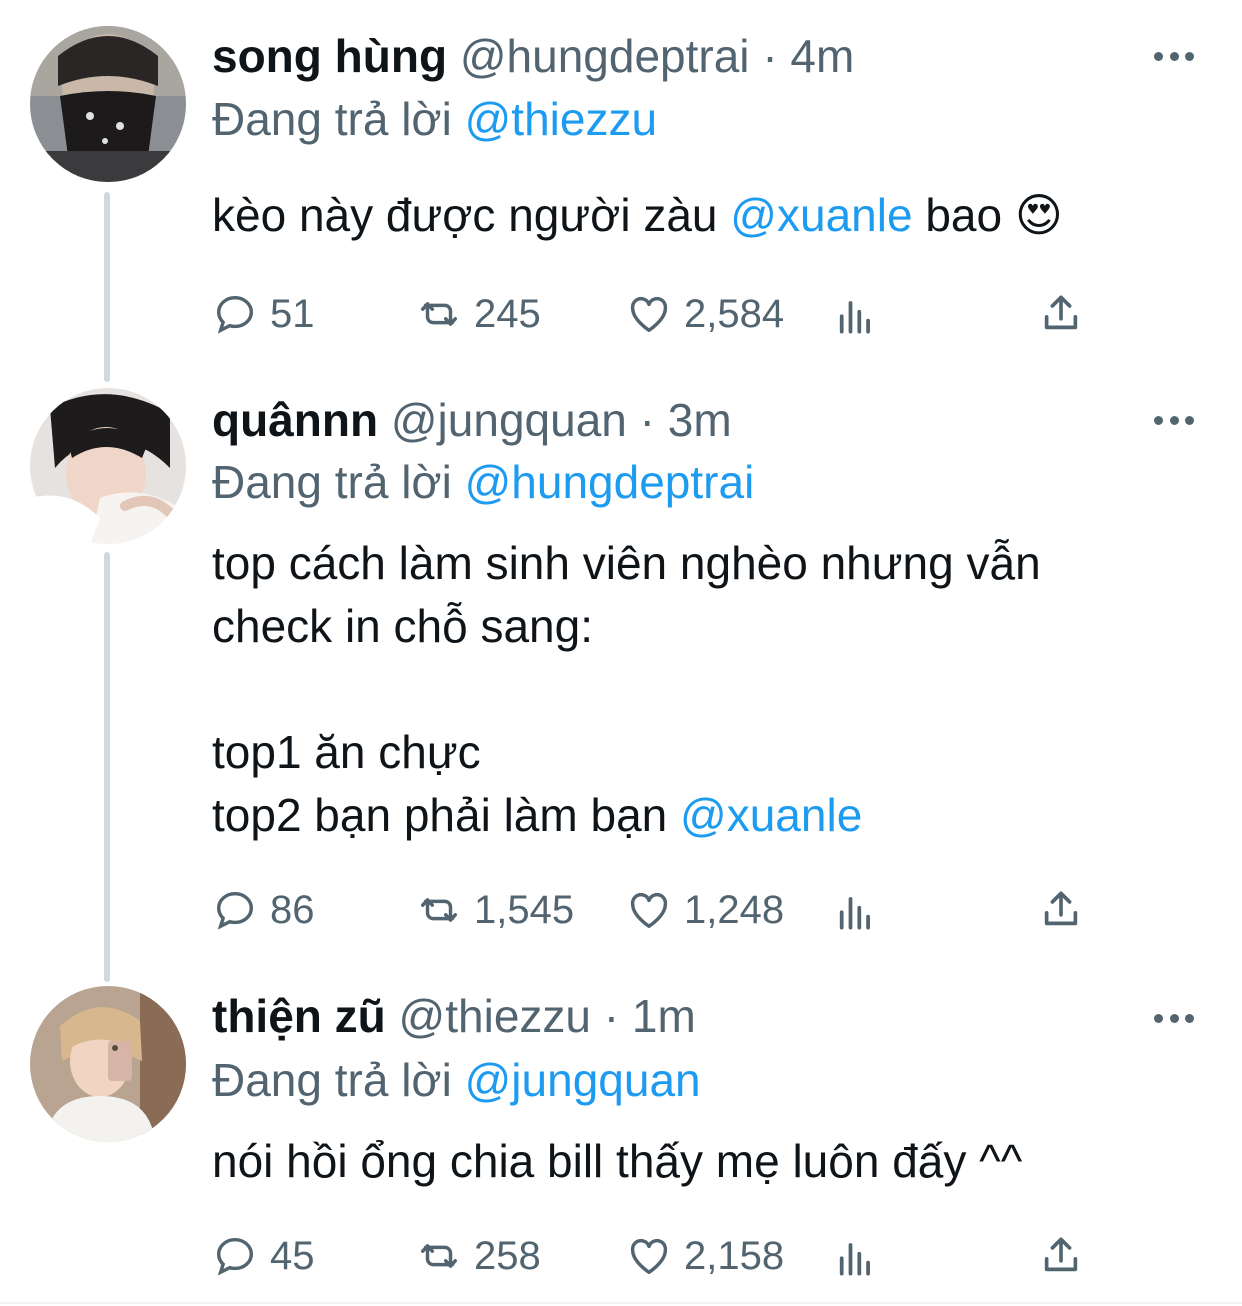 The image size is (1242, 1306). Describe the element at coordinates (507, 1255) in the screenshot. I see `retweet-count: 258` at that location.